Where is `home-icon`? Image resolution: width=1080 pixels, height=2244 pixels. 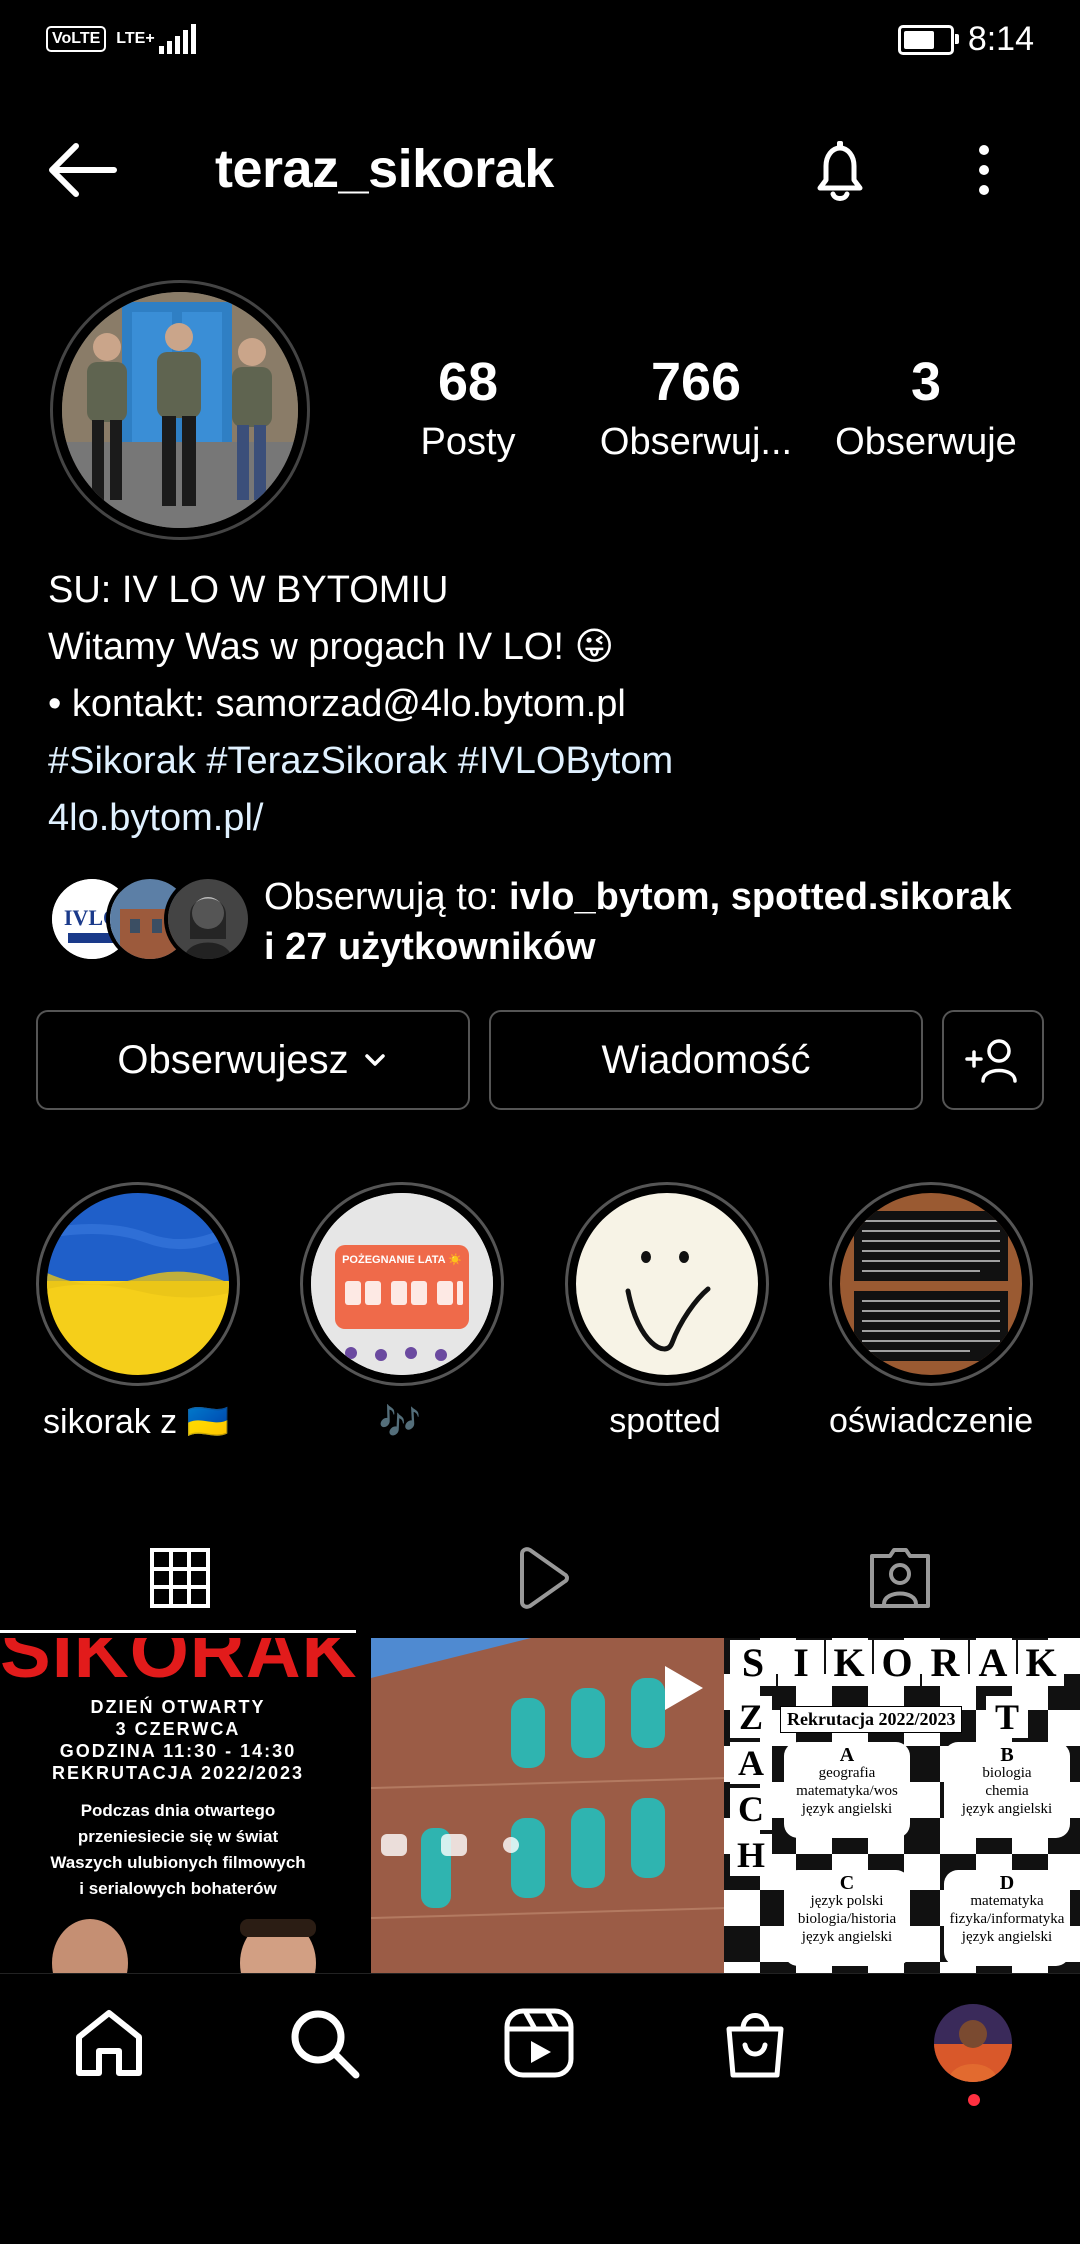 home-icon is located at coordinates (109, 2043).